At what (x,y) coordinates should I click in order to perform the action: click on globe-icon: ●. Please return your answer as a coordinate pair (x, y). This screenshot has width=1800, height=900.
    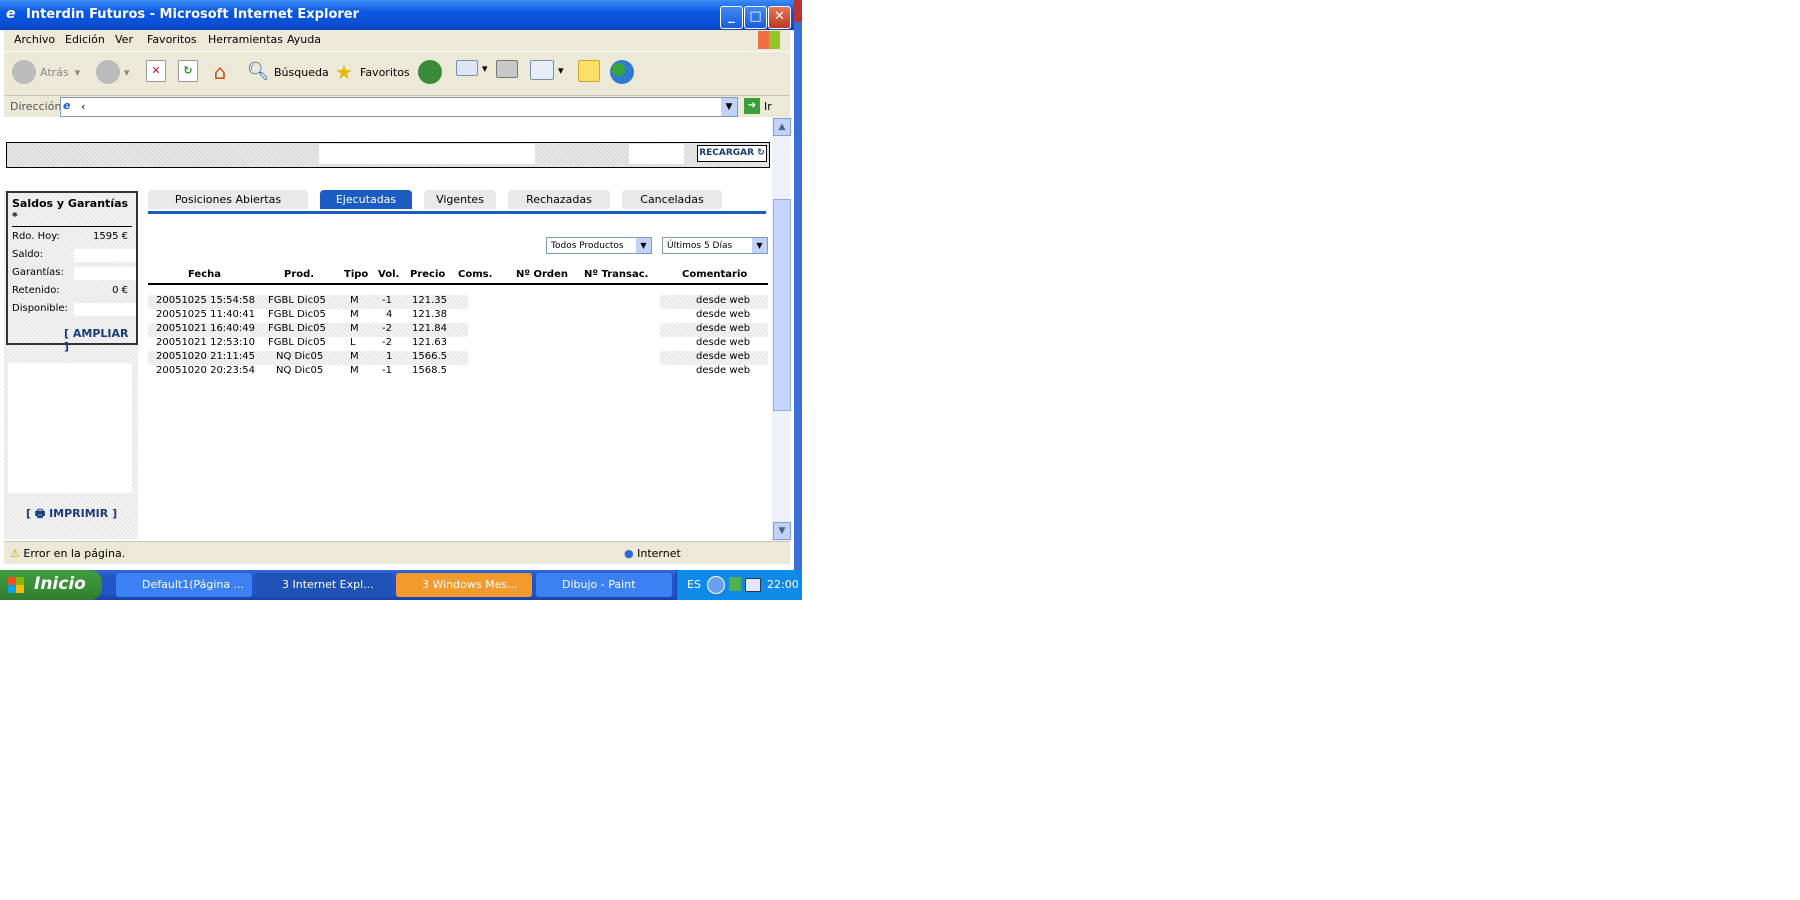
    Looking at the image, I should click on (629, 553).